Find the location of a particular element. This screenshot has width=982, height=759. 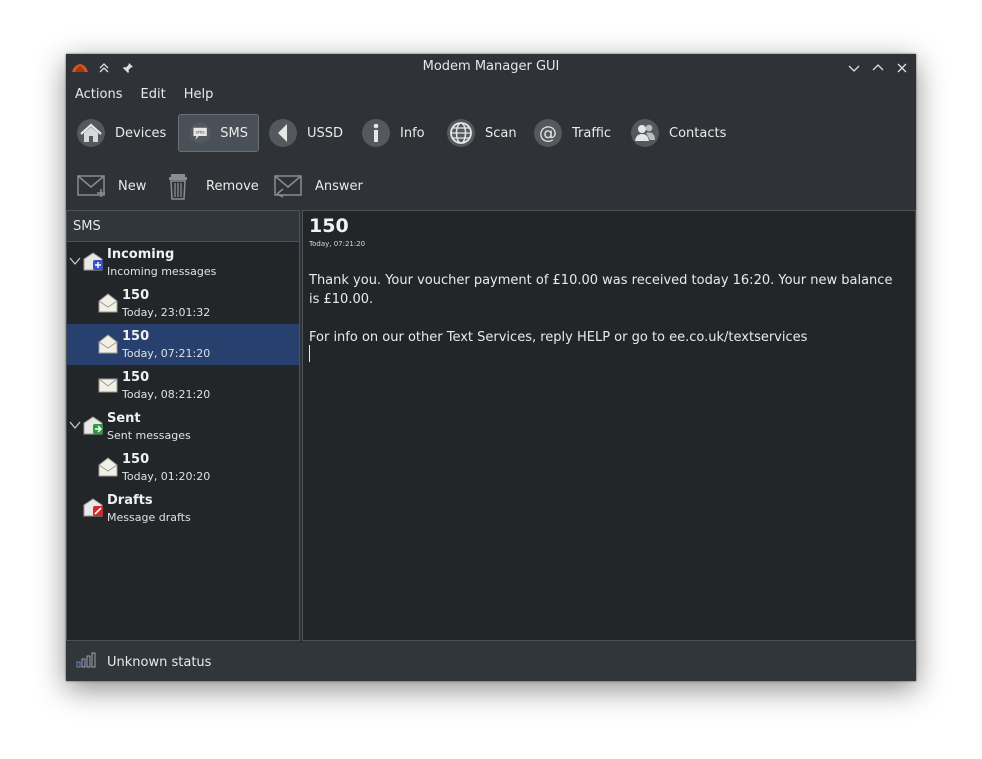

traffic-icon: @ is located at coordinates (548, 133).